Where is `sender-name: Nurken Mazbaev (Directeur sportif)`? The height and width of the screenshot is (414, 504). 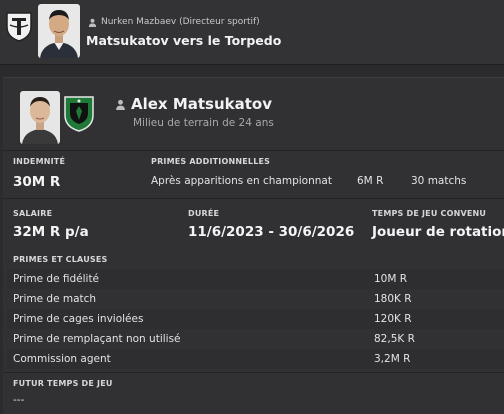 sender-name: Nurken Mazbaev (Directeur sportif) is located at coordinates (180, 22).